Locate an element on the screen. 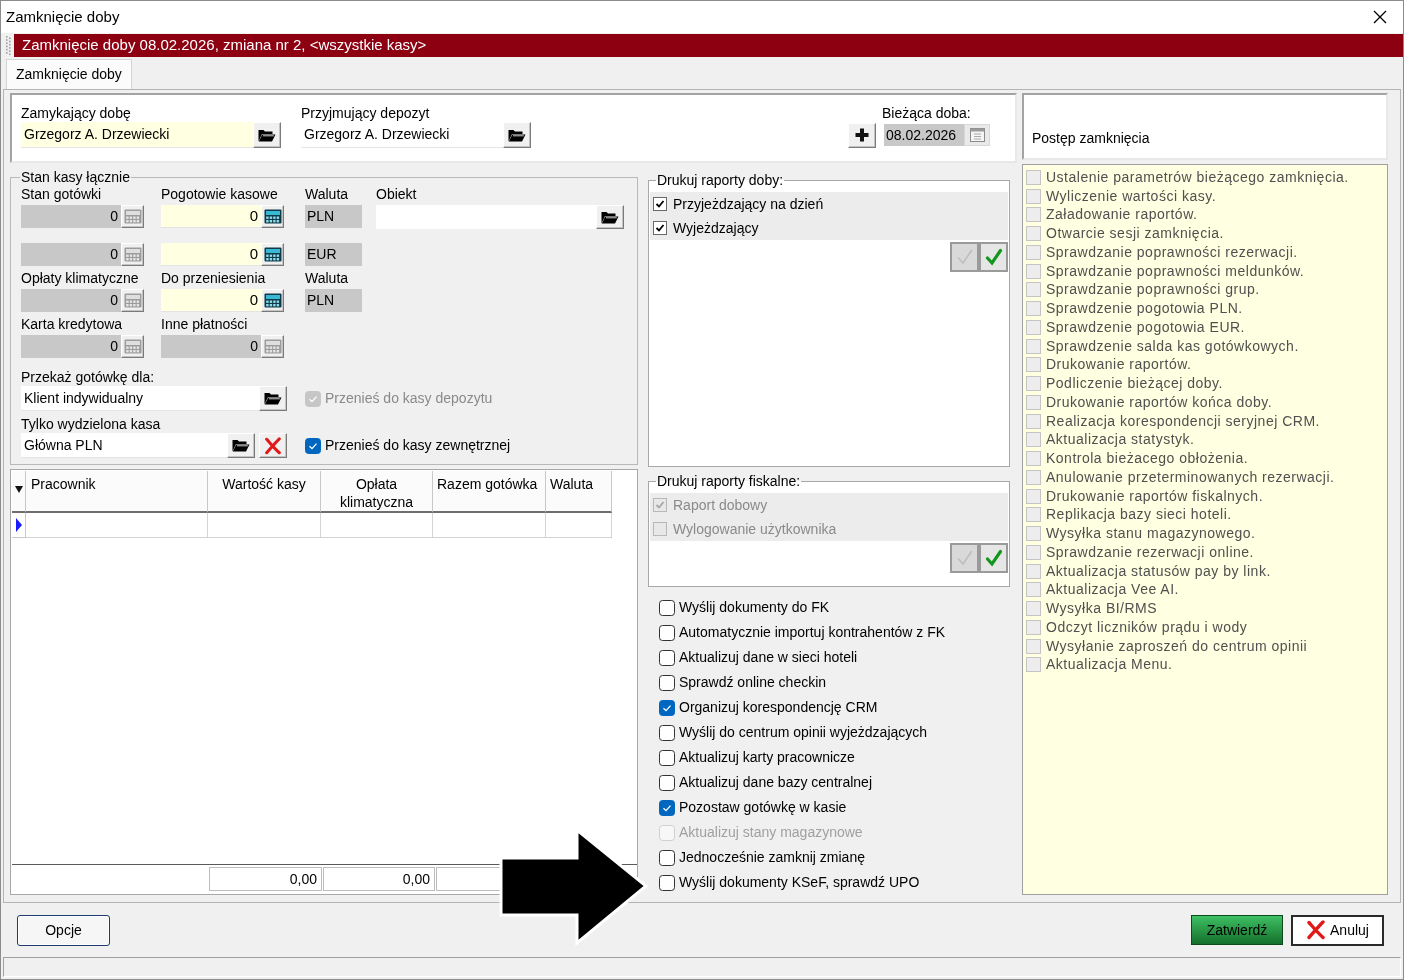 This screenshot has width=1404, height=980. plus-icon is located at coordinates (862, 135).